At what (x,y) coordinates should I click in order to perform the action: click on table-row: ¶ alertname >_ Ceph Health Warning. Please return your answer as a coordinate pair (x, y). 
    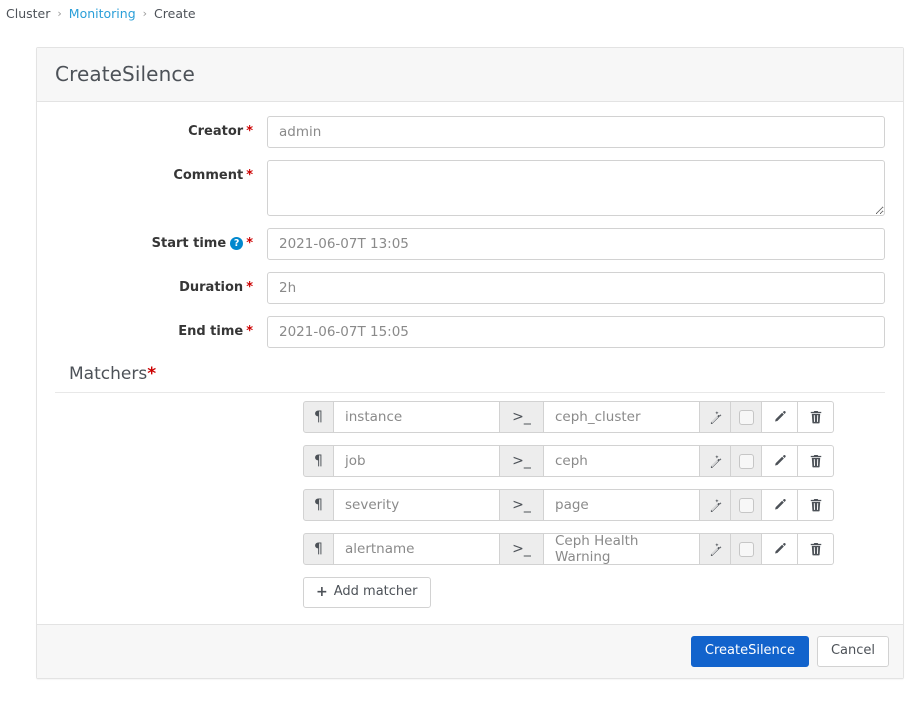
    Looking at the image, I should click on (594, 549).